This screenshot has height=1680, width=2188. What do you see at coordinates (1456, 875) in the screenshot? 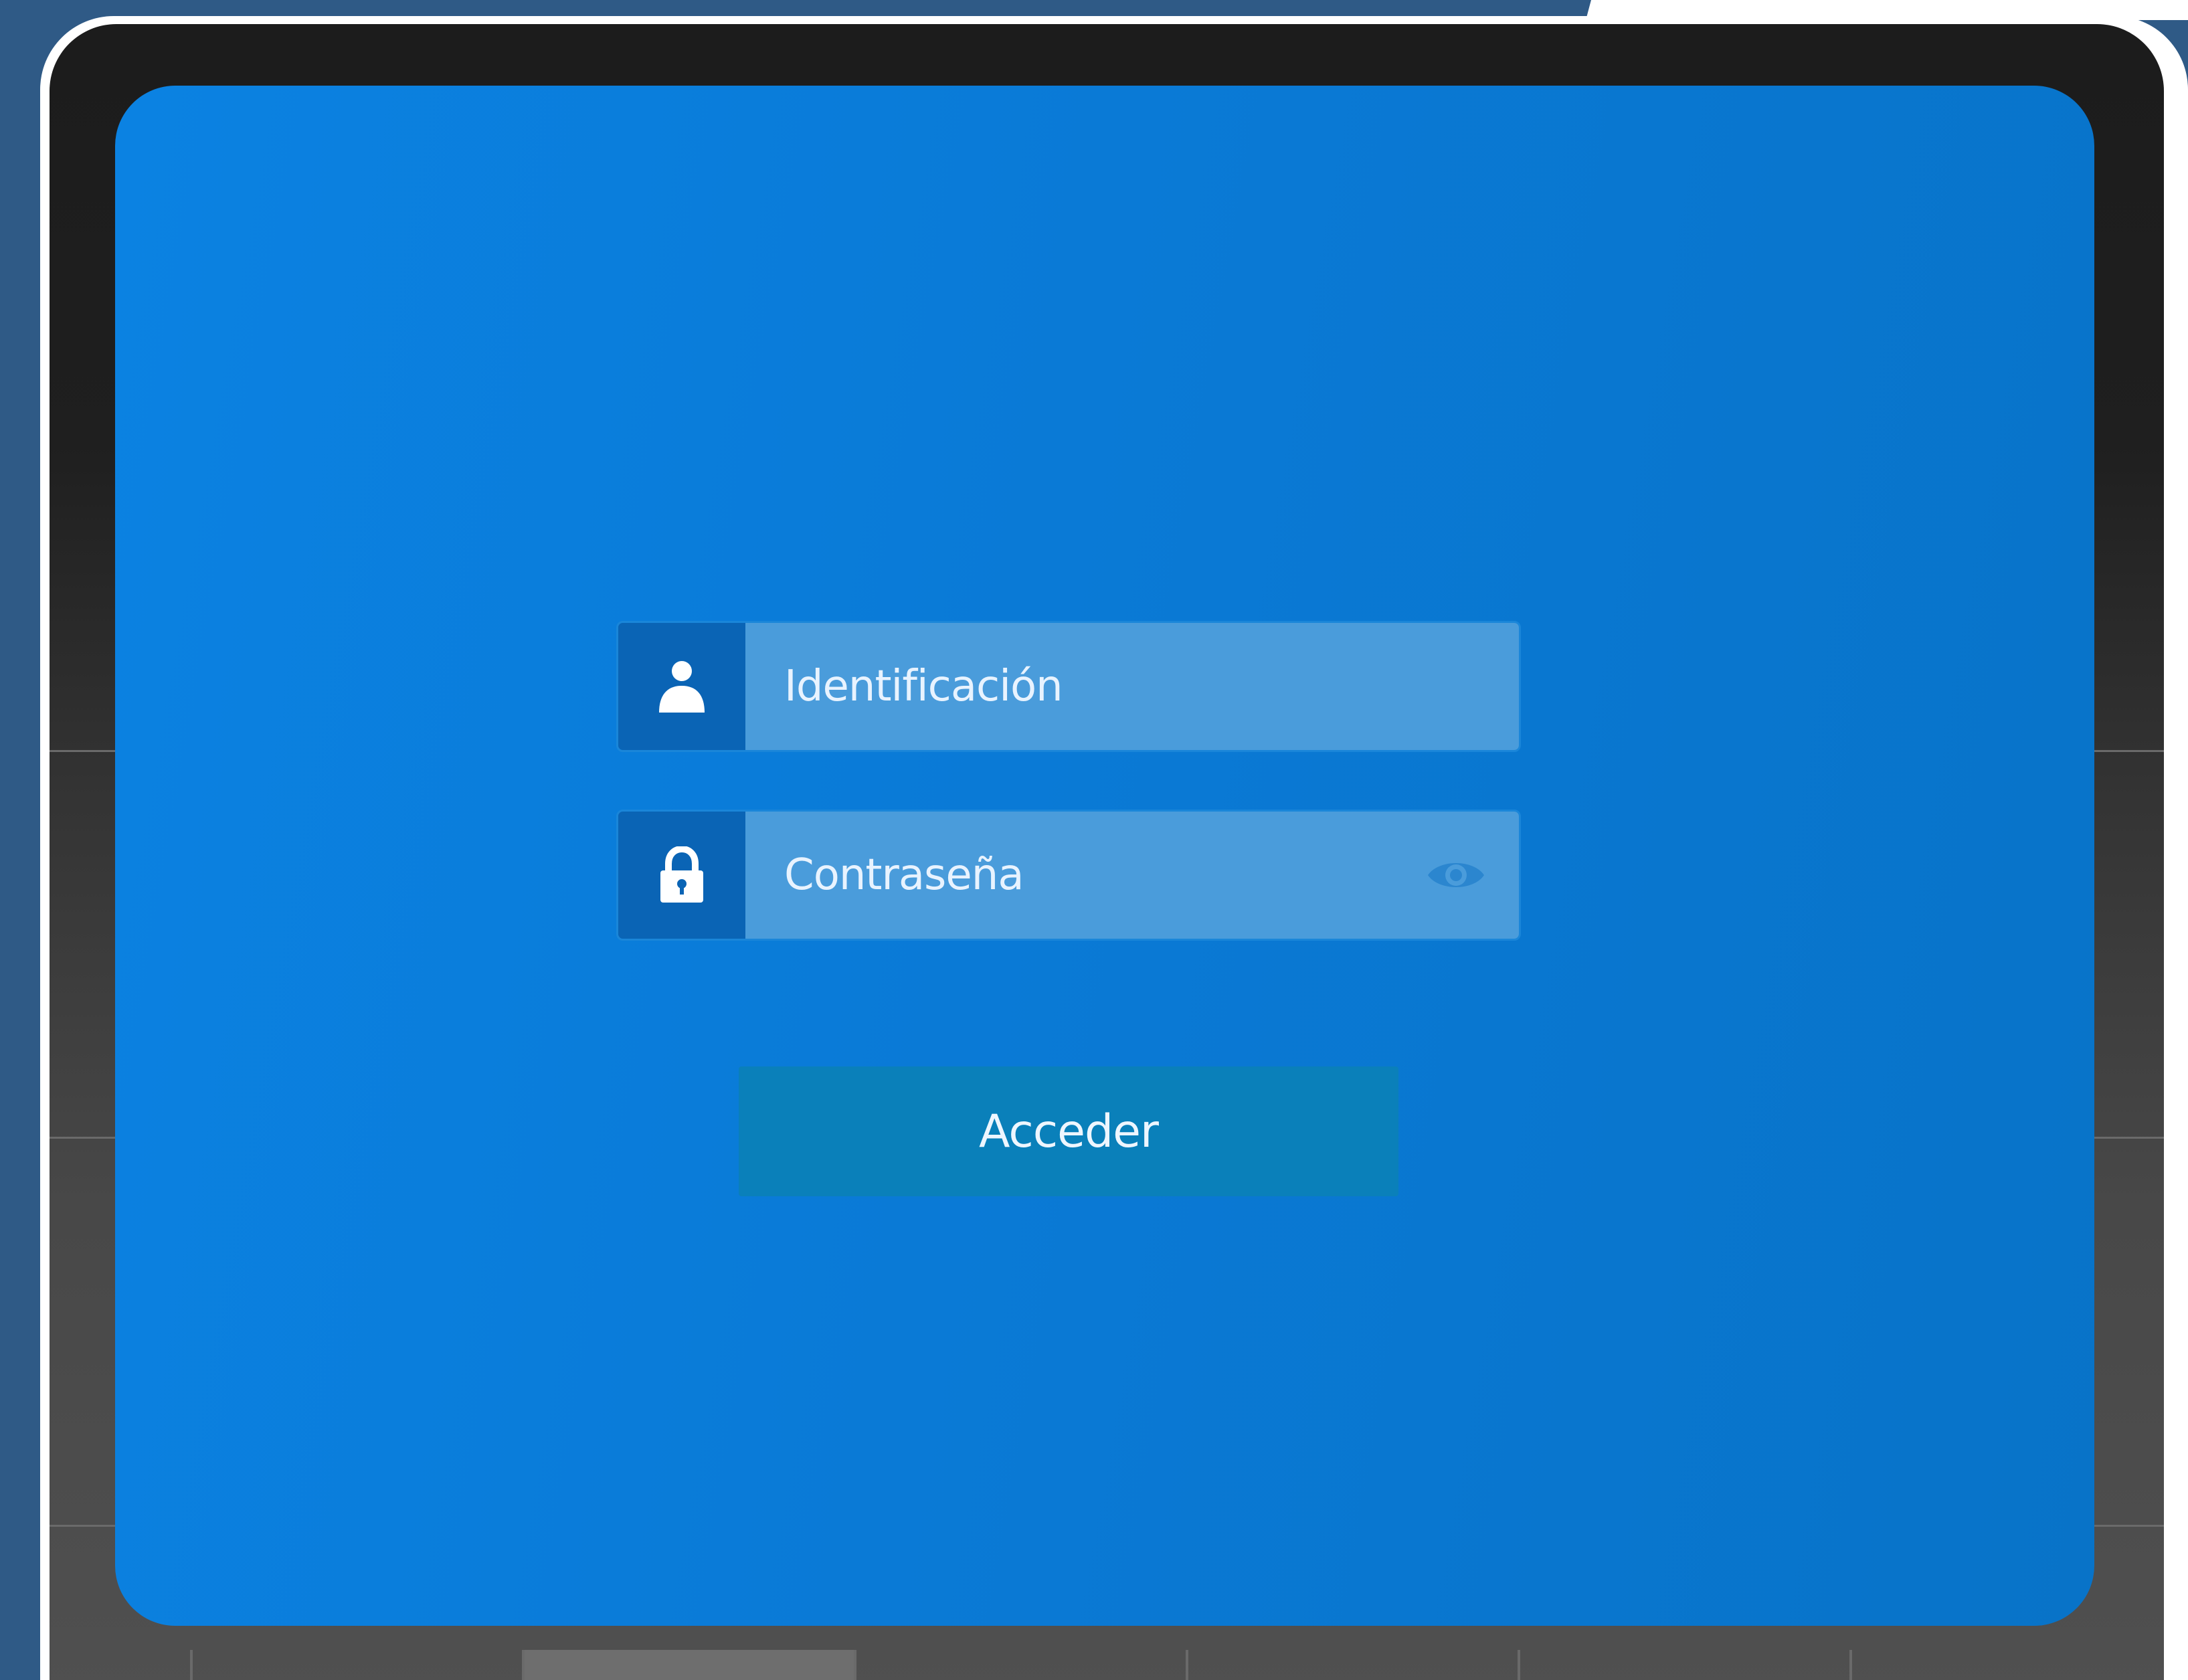
I see `eye-icon` at bounding box center [1456, 875].